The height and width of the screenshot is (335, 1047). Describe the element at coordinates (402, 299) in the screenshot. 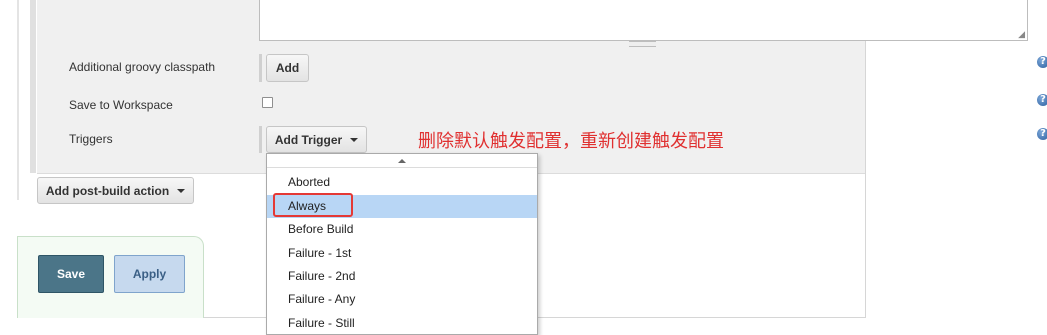

I see `menu-item-failure-any: Failure - Any` at that location.